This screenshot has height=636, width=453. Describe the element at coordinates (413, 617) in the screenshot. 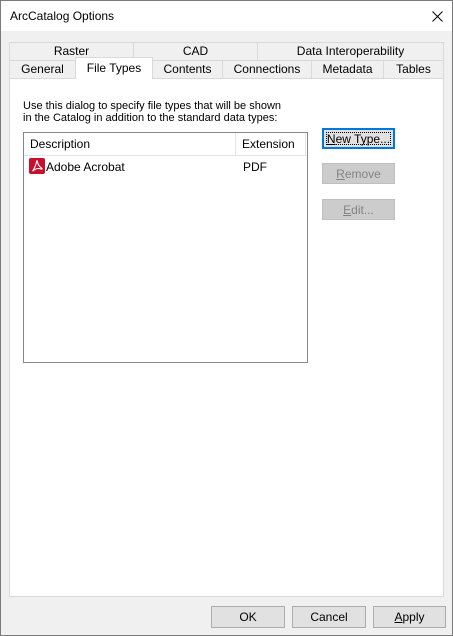

I see `button-label: pply` at that location.